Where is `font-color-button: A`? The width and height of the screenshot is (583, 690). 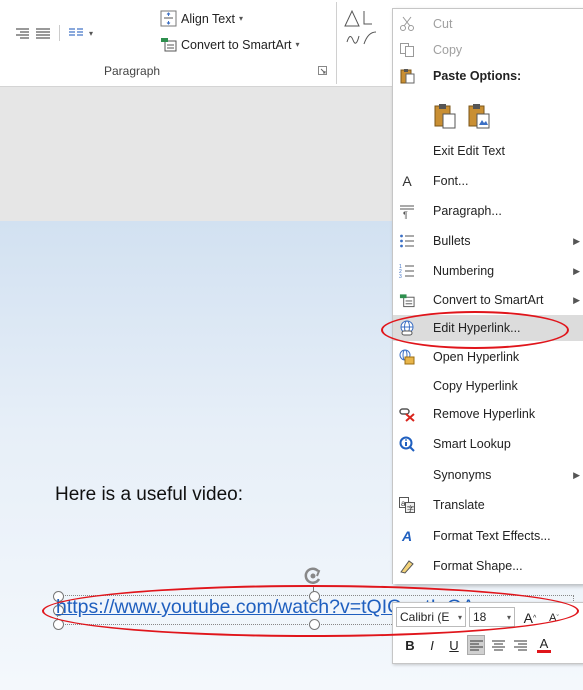
font-color-button: A is located at coordinates (544, 645).